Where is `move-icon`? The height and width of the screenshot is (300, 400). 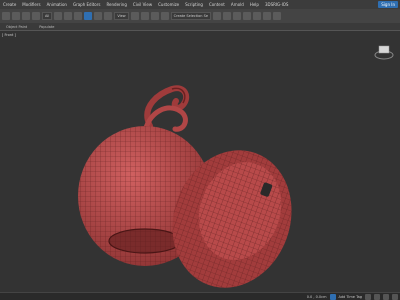
move-icon is located at coordinates (88, 16).